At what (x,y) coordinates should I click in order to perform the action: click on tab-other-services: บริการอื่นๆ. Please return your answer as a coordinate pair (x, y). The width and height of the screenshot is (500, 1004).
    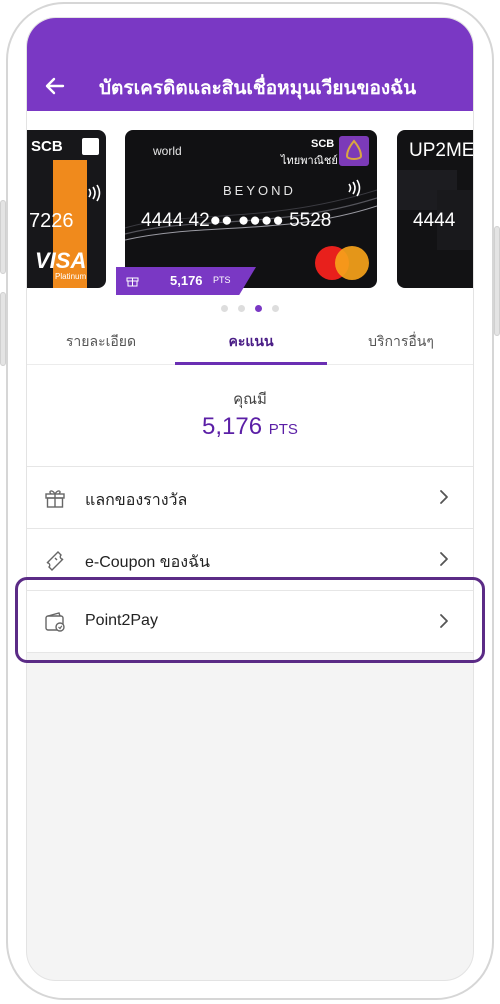
    Looking at the image, I should click on (400, 343).